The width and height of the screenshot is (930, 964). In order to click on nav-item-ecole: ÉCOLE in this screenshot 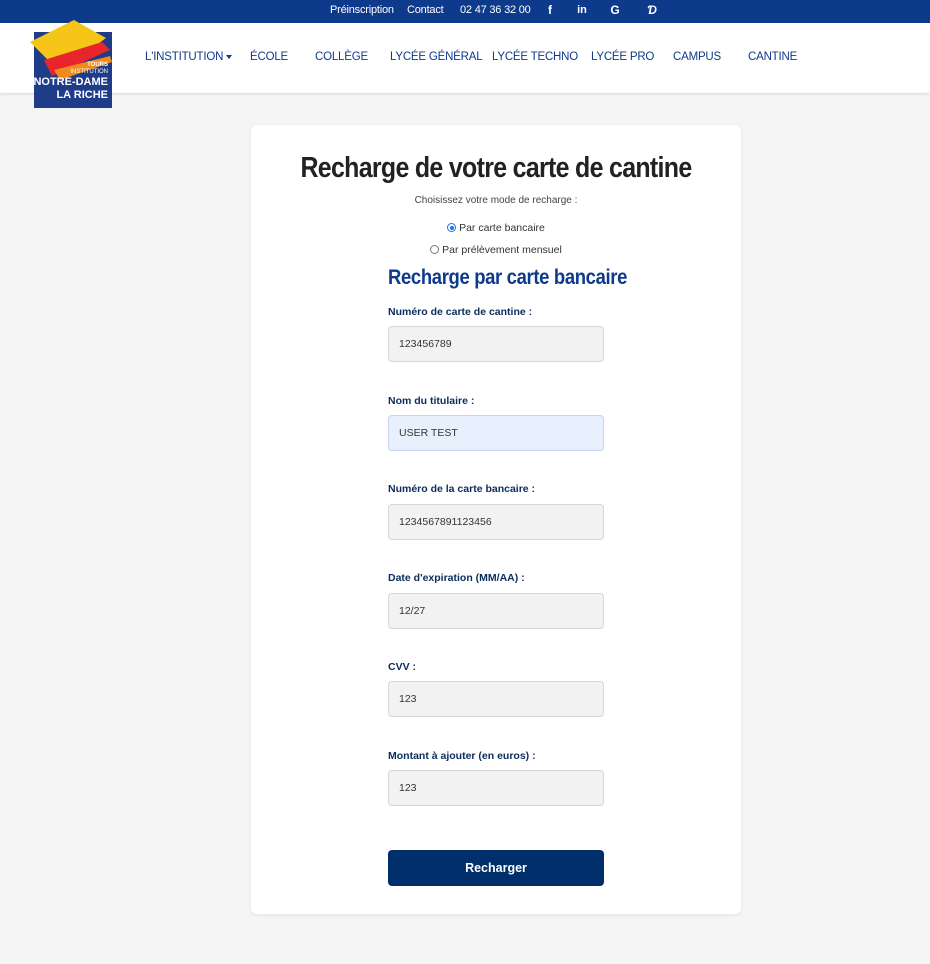, I will do `click(269, 57)`.